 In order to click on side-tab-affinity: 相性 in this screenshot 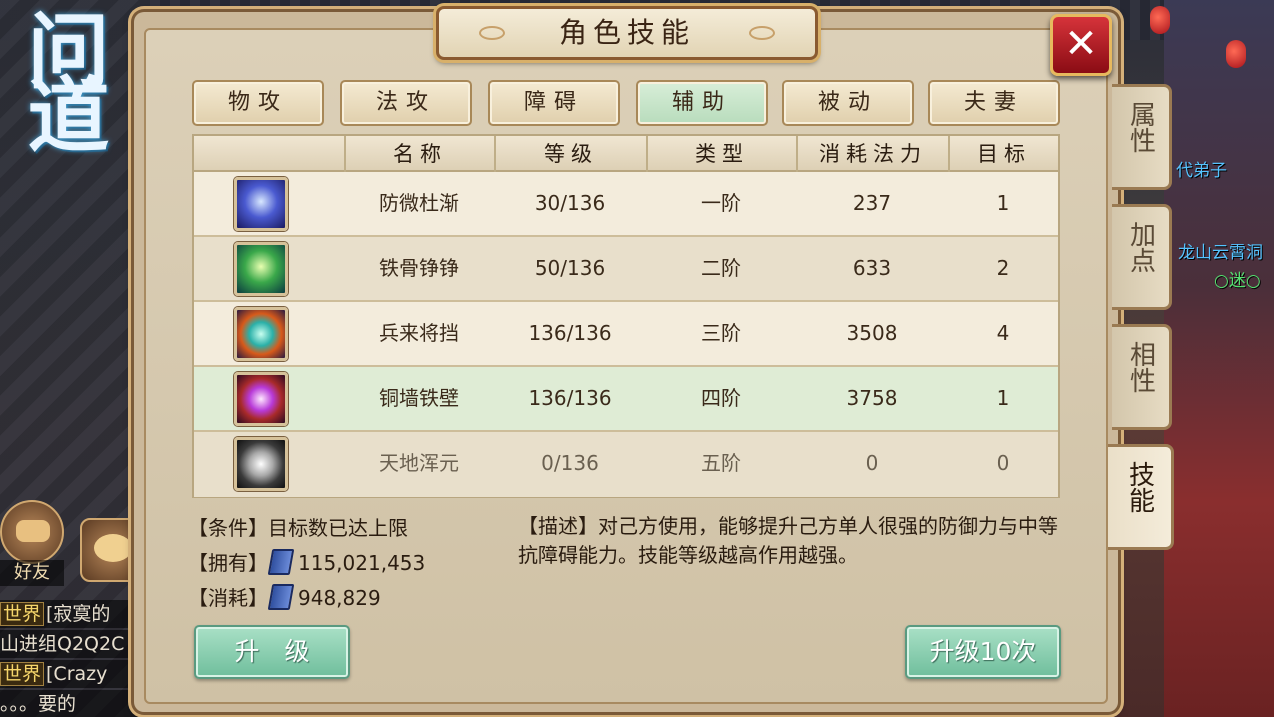, I will do `click(1142, 377)`.